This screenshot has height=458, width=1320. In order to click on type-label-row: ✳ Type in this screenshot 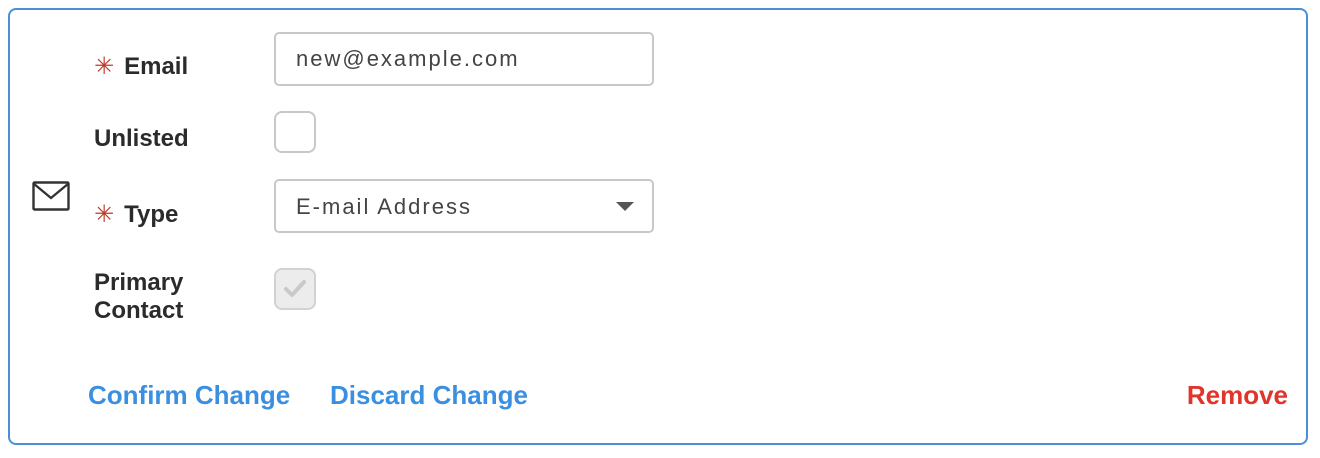, I will do `click(136, 215)`.